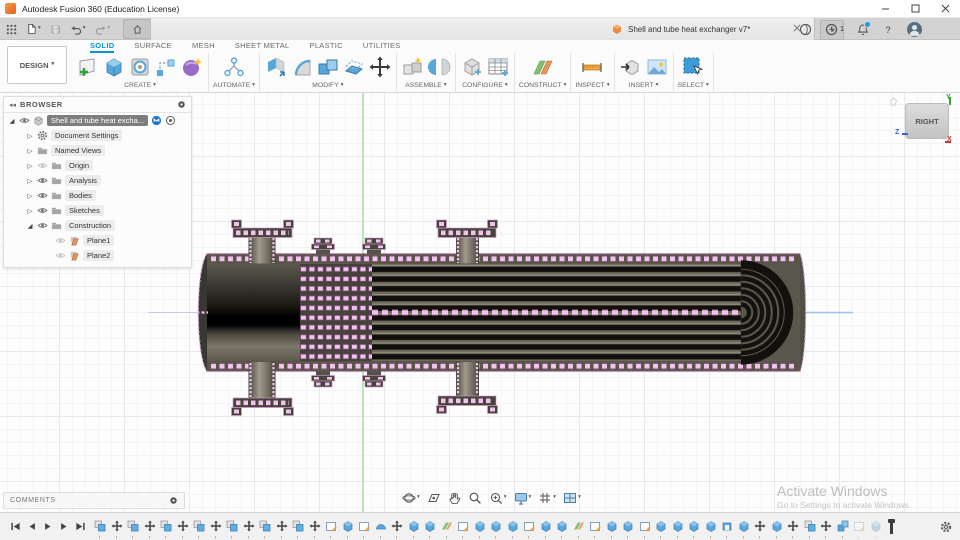 The height and width of the screenshot is (540, 960). What do you see at coordinates (859, 529) in the screenshot?
I see `timeline-feature-sketch-suppressed` at bounding box center [859, 529].